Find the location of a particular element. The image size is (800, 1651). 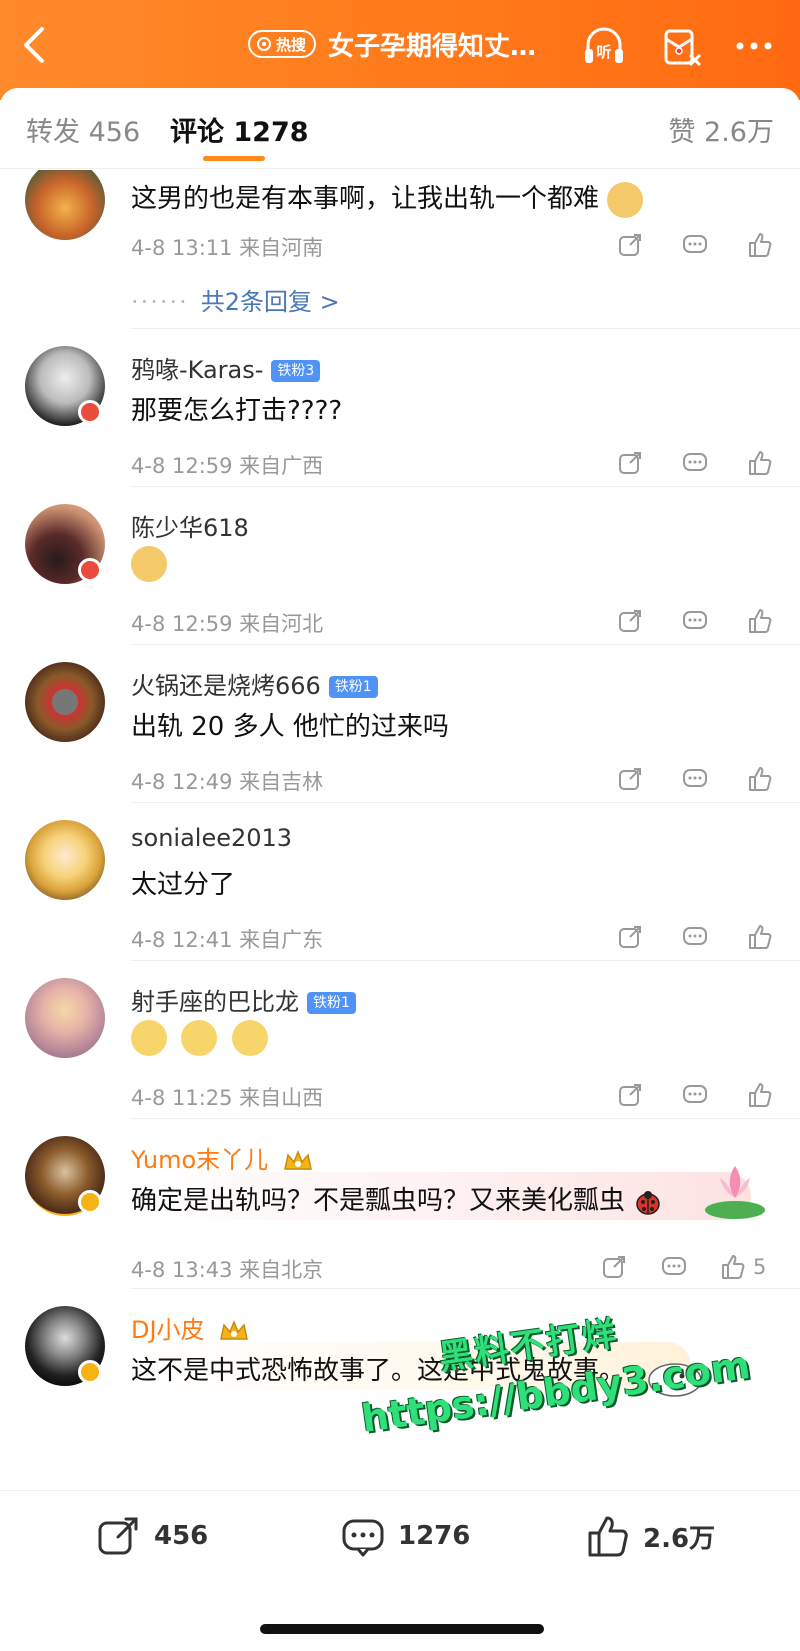

repost-action: 456 is located at coordinates (152, 1536).